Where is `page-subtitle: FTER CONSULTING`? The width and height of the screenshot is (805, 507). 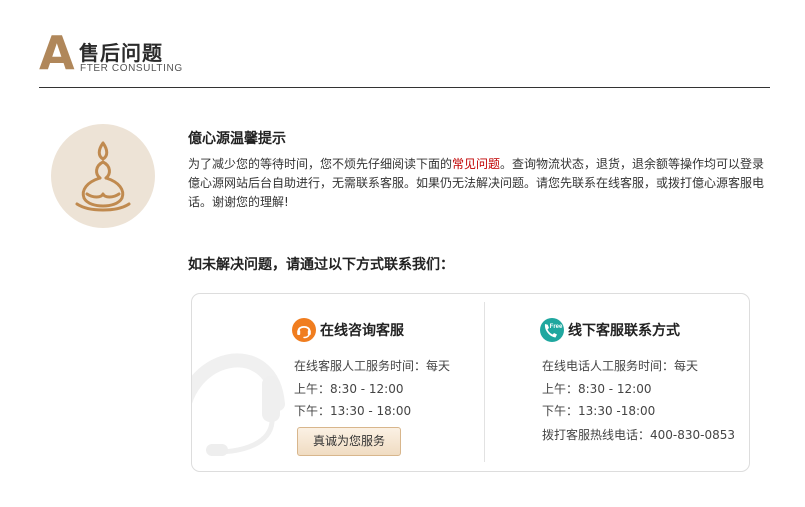
page-subtitle: FTER CONSULTING is located at coordinates (131, 68).